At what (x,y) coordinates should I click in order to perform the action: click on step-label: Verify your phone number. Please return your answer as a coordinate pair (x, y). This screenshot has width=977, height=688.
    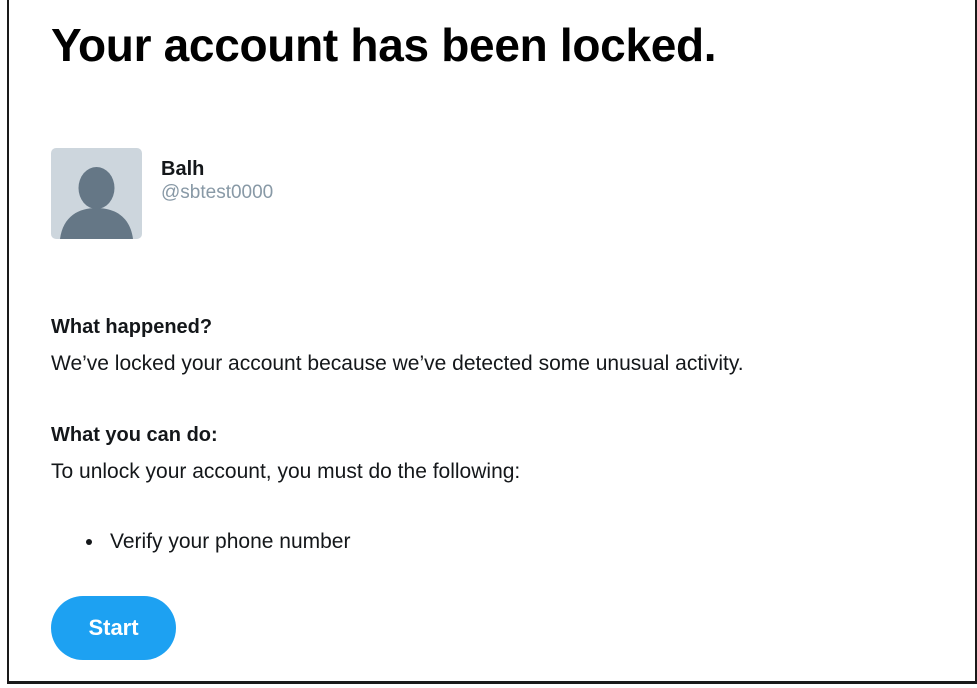
    Looking at the image, I should click on (230, 541).